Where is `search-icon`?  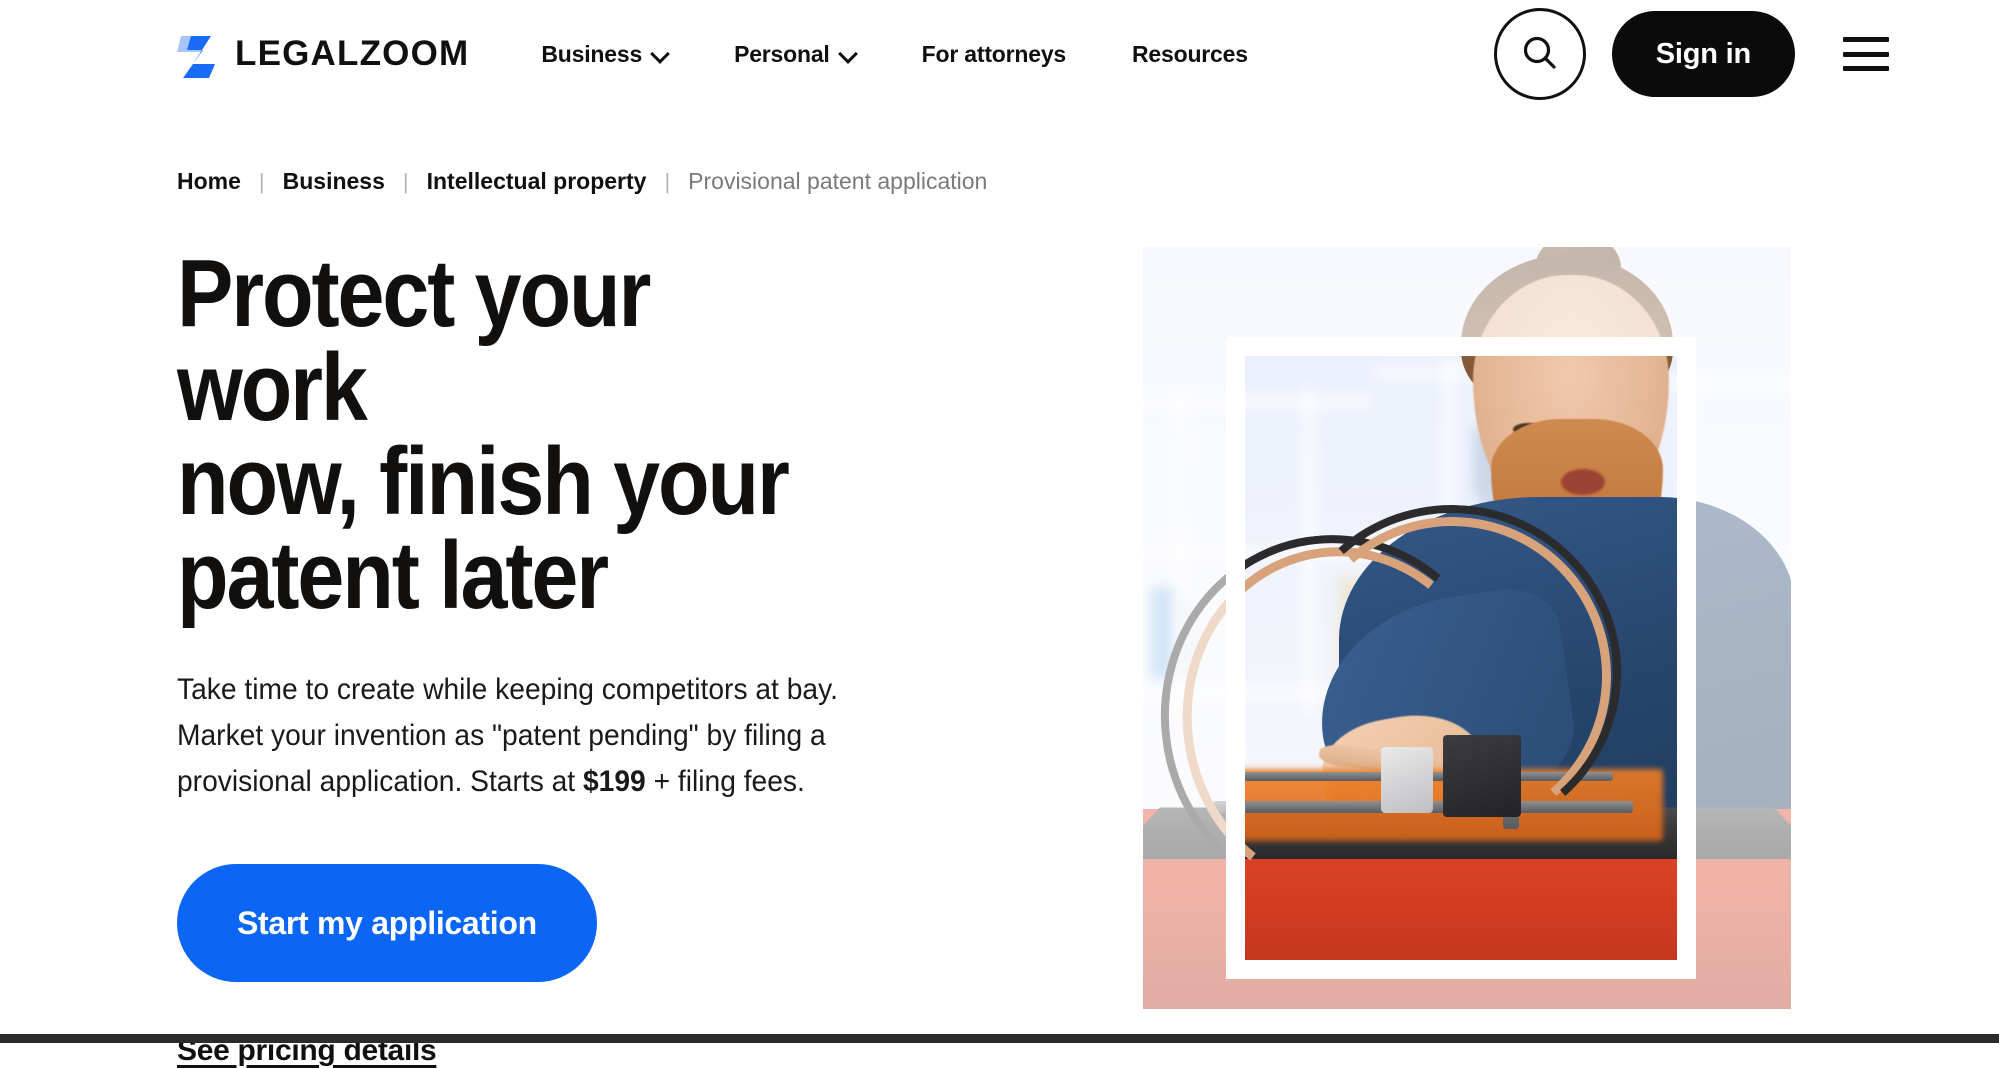
search-icon is located at coordinates (1539, 52).